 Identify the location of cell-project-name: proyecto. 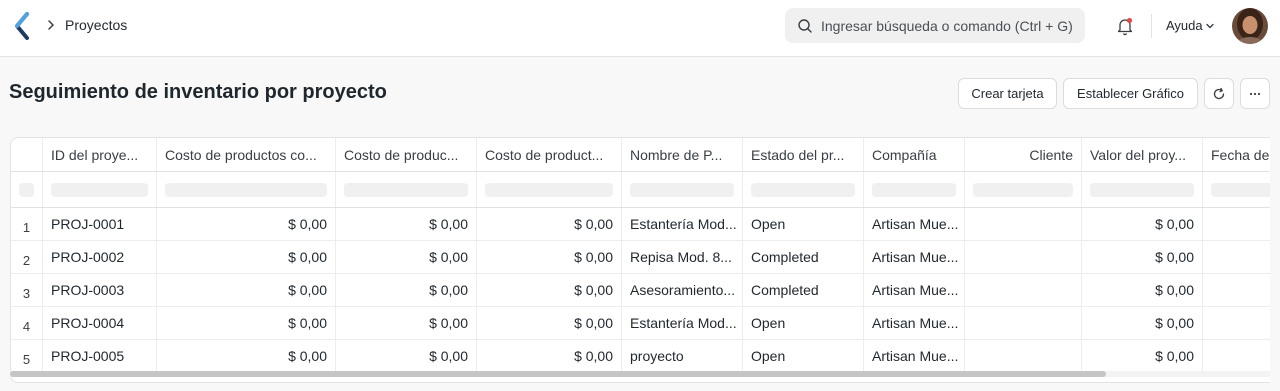
(682, 356).